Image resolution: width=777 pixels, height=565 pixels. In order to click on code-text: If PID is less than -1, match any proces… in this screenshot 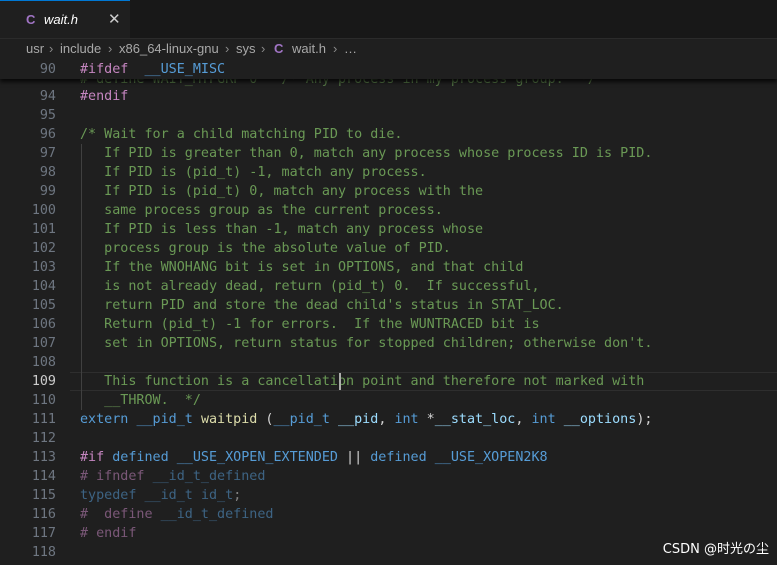, I will do `click(281, 229)`.